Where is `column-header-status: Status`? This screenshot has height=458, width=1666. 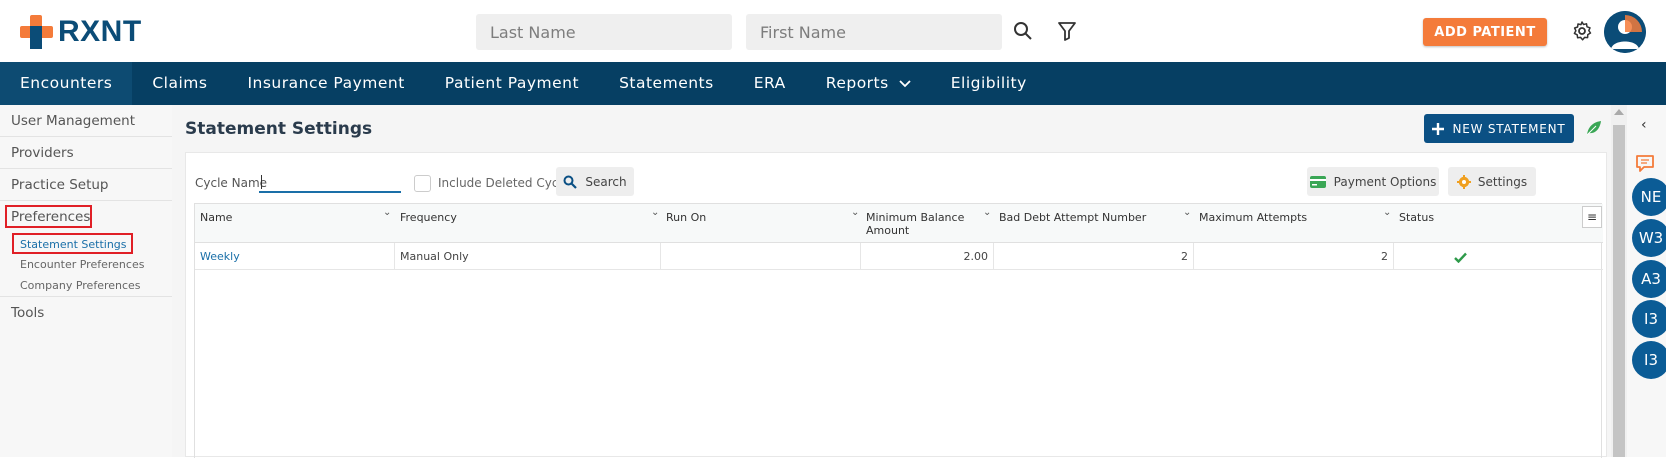
column-header-status: Status is located at coordinates (1454, 223).